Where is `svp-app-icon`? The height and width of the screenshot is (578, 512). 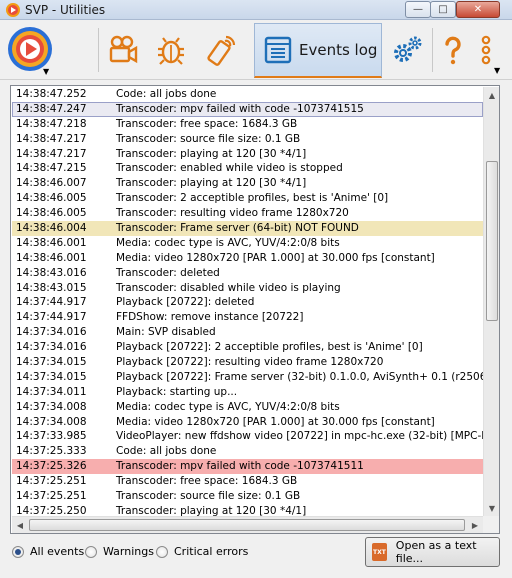
svp-app-icon is located at coordinates (13, 10).